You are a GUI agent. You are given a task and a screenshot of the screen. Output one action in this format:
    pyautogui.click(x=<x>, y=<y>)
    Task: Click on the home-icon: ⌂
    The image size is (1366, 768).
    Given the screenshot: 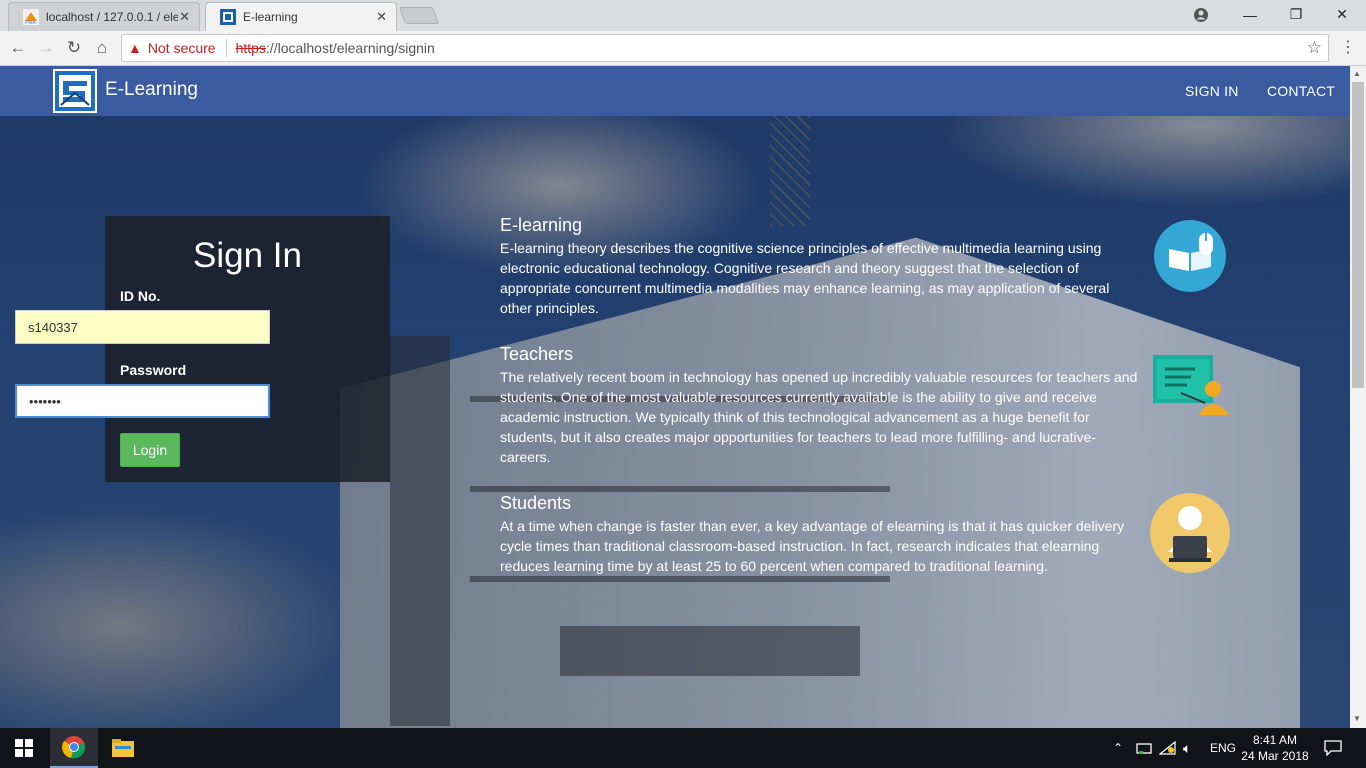 What is the action you would take?
    pyautogui.click(x=102, y=48)
    